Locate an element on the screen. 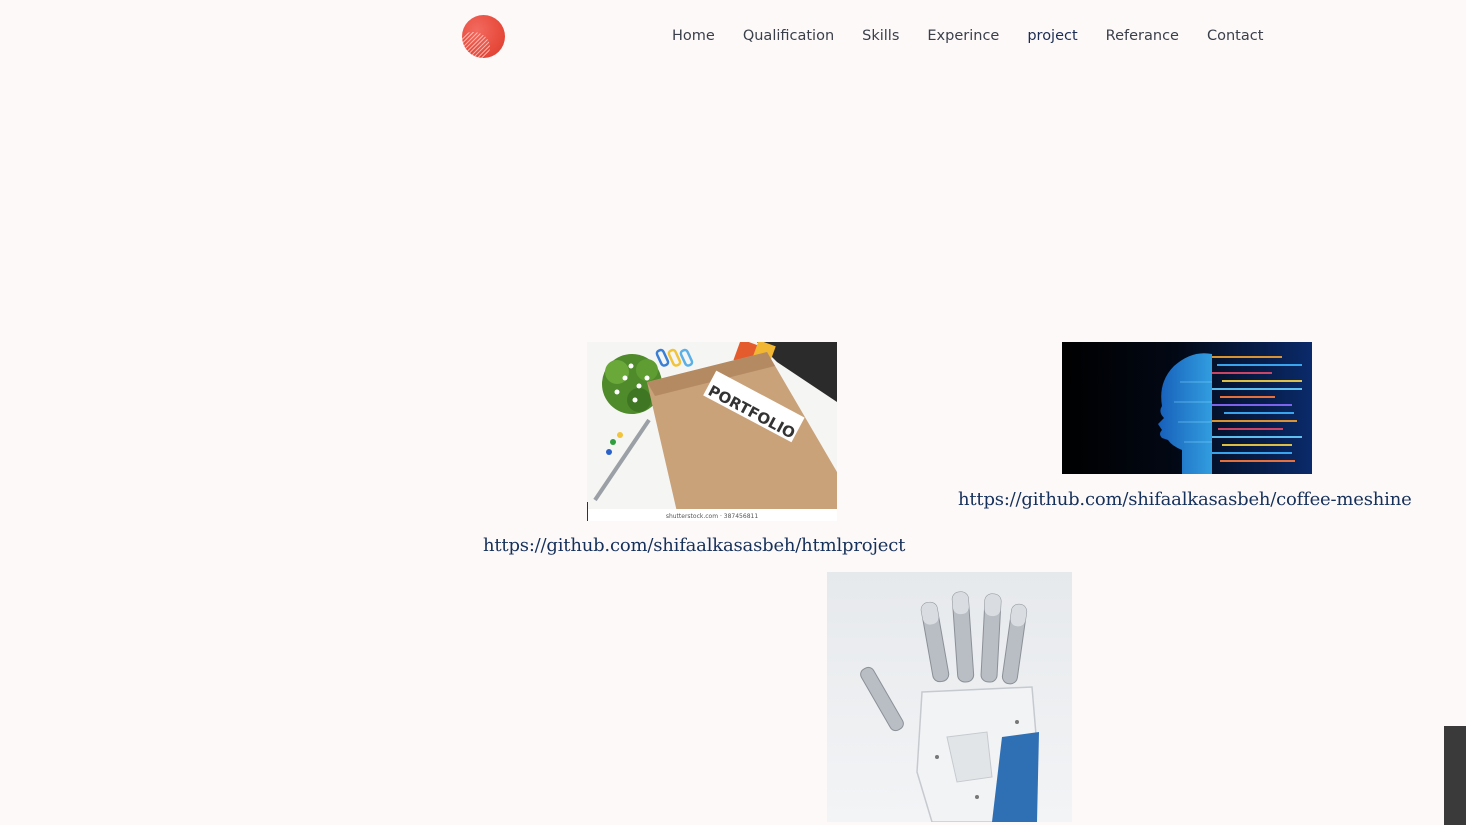 This screenshot has height=825, width=1466. robotic-hand-image is located at coordinates (949, 697).